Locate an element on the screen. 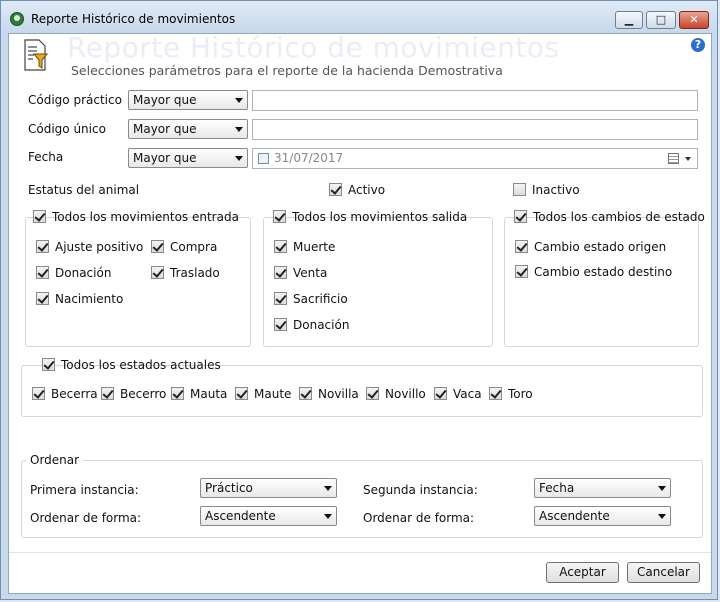  codigo-unico-input is located at coordinates (475, 129).